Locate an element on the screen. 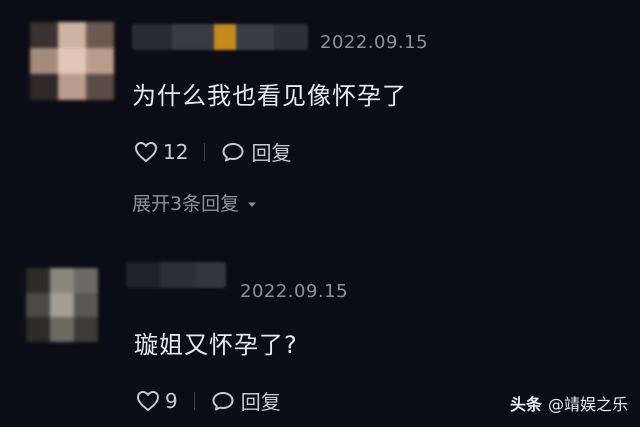  comment-actions: 9 回复 is located at coordinates (208, 400).